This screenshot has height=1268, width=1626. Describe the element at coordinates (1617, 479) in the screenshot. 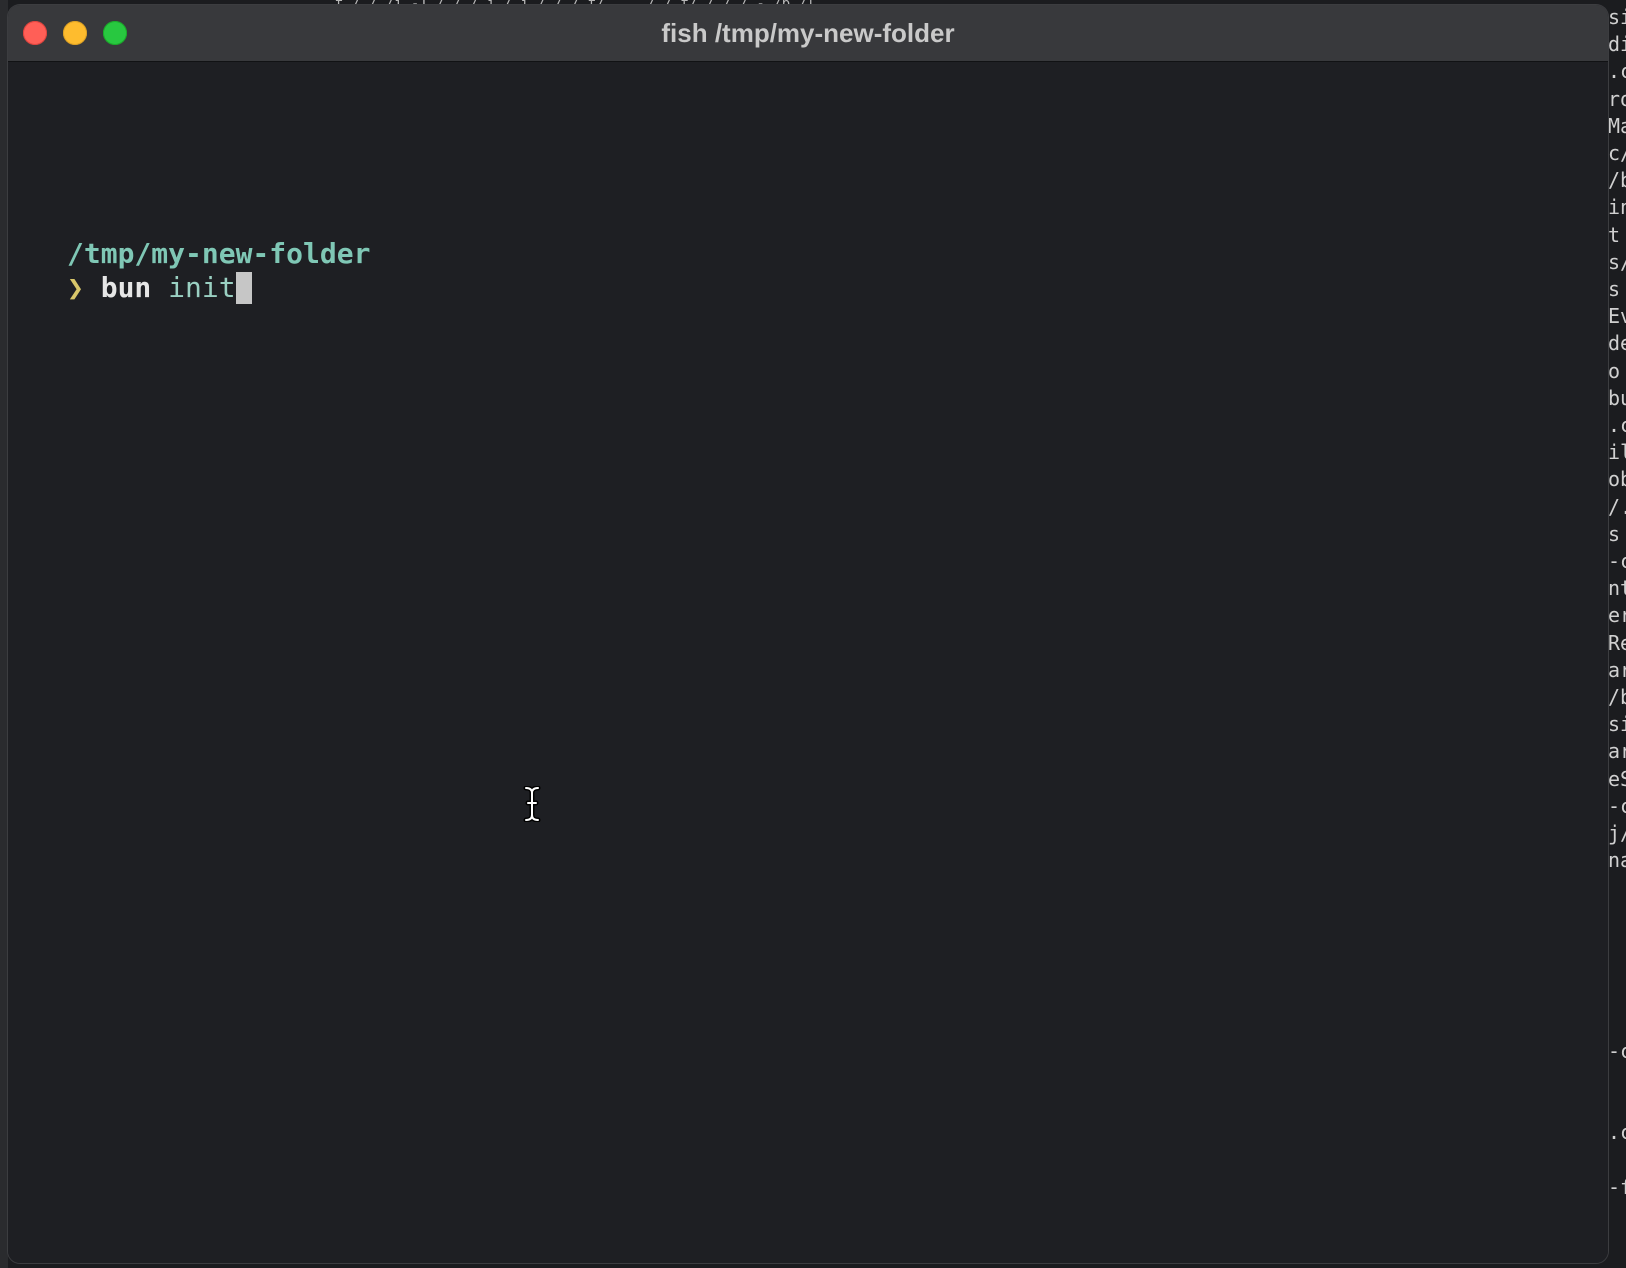

I see `background-terminal-line: ob` at that location.